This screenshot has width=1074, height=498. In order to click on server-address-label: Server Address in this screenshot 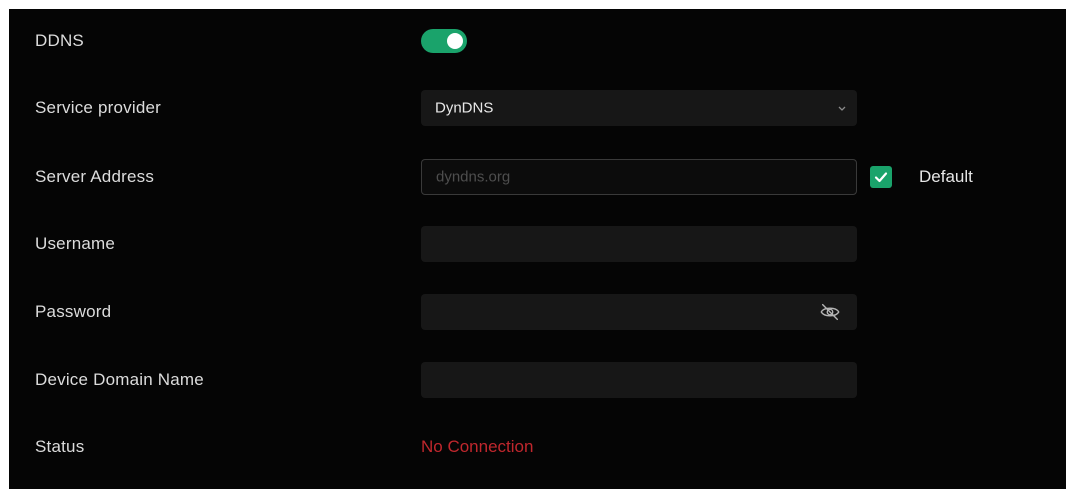, I will do `click(95, 176)`.